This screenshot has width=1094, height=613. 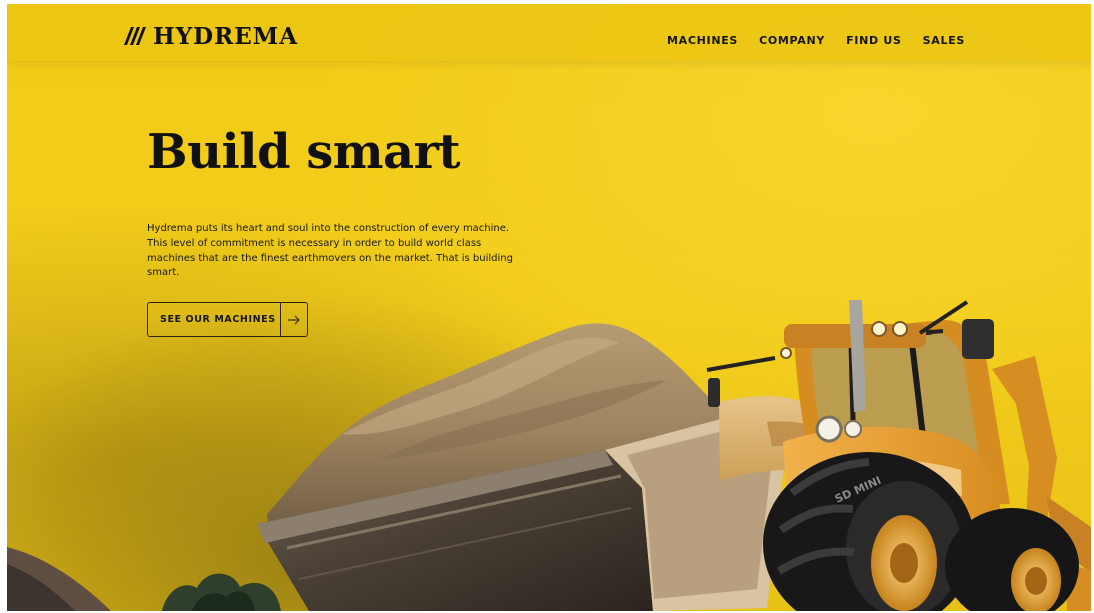 I want to click on arrow-right-icon, so click(x=293, y=319).